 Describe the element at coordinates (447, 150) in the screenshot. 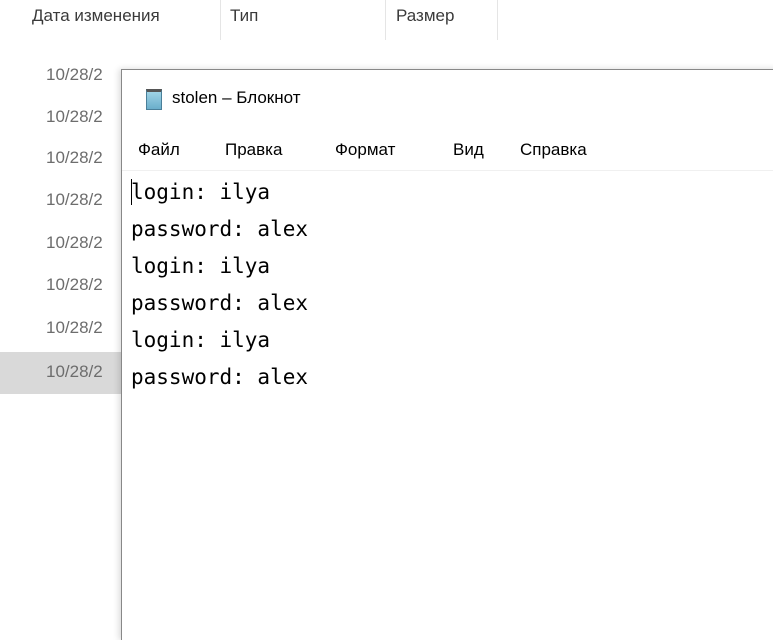

I see `menu-bar: Файл Правка Формат Вид Справка` at that location.